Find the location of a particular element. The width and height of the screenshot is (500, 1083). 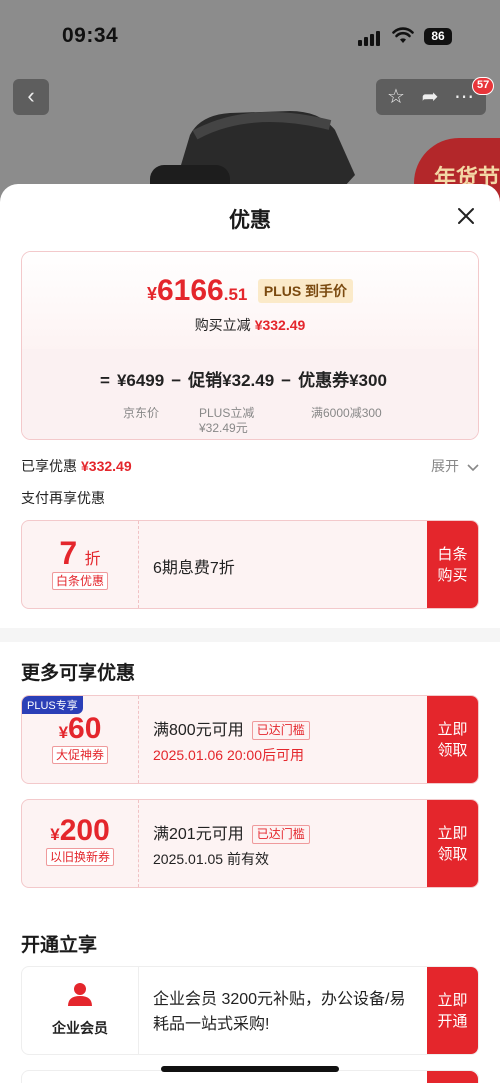

baitiao-buy-button: 白条 购买 is located at coordinates (452, 564).